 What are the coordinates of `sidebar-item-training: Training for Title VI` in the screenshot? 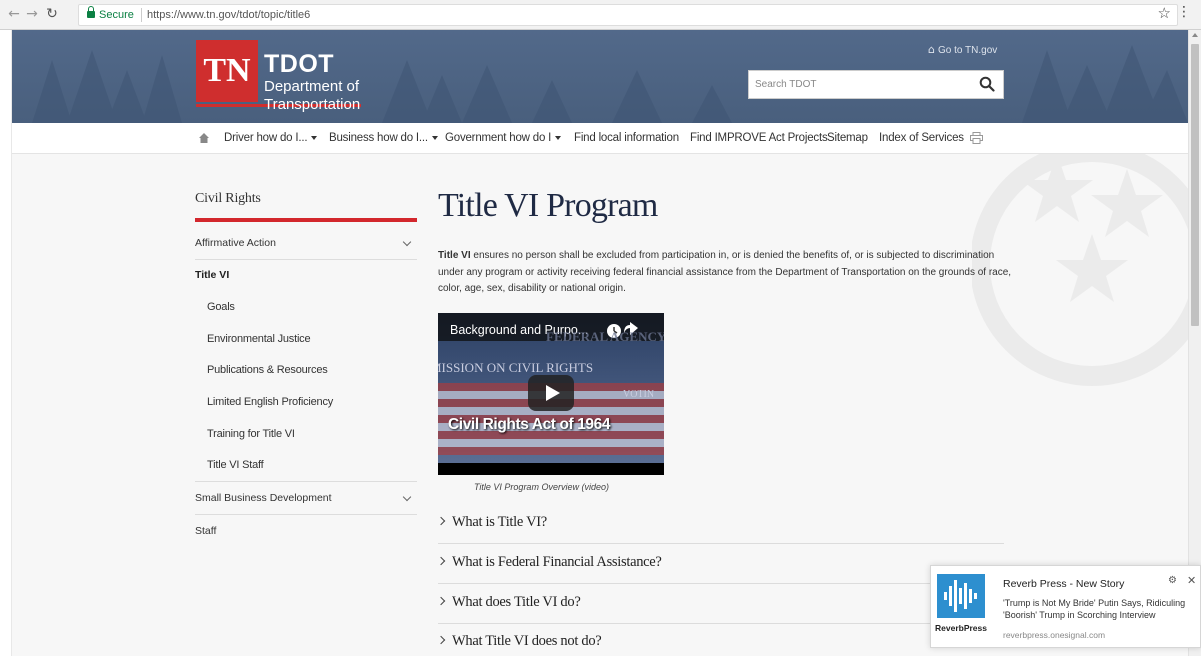 It's located at (251, 434).